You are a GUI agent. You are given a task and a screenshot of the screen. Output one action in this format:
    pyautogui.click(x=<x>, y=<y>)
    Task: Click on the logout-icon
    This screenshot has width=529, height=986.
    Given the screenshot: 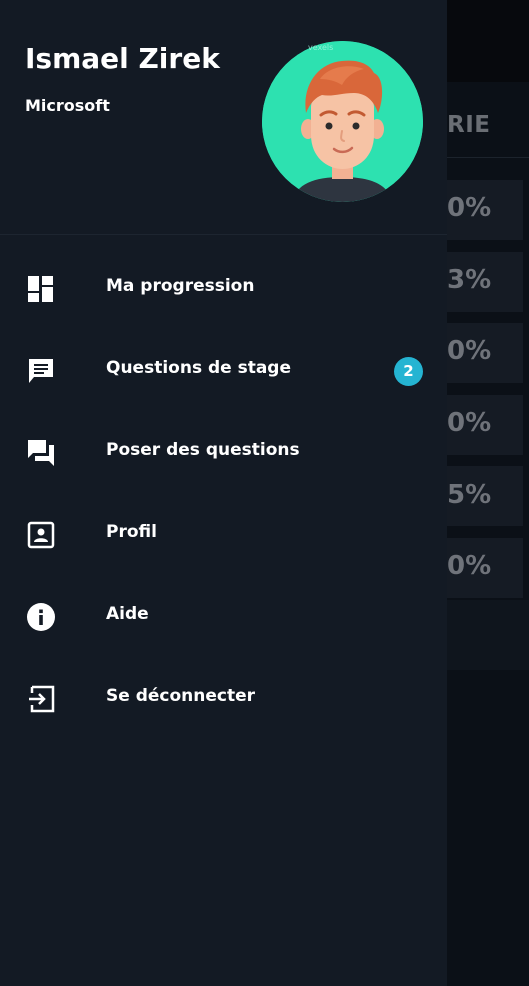 What is the action you would take?
    pyautogui.click(x=41, y=699)
    